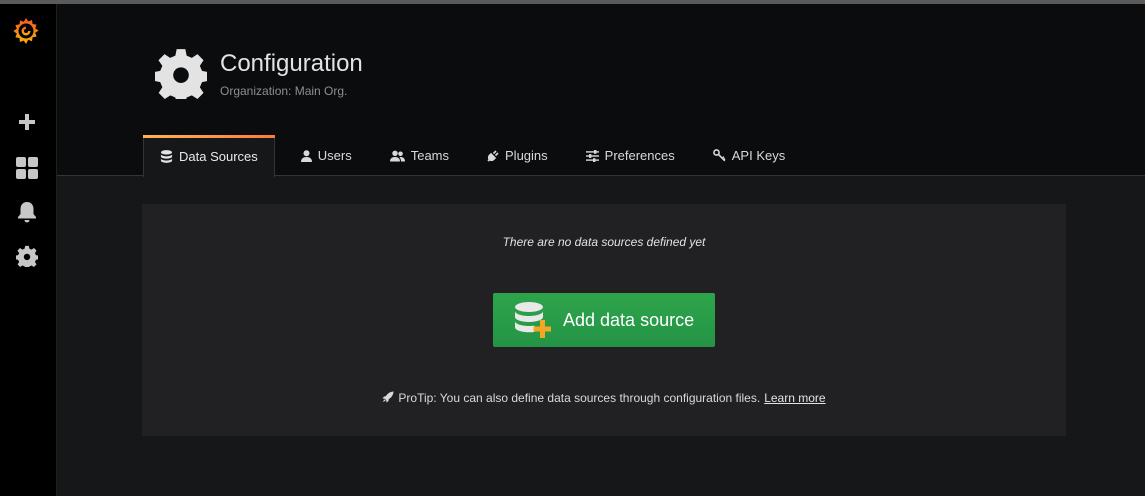  What do you see at coordinates (629, 319) in the screenshot?
I see `add-data-source-label: Add data source` at bounding box center [629, 319].